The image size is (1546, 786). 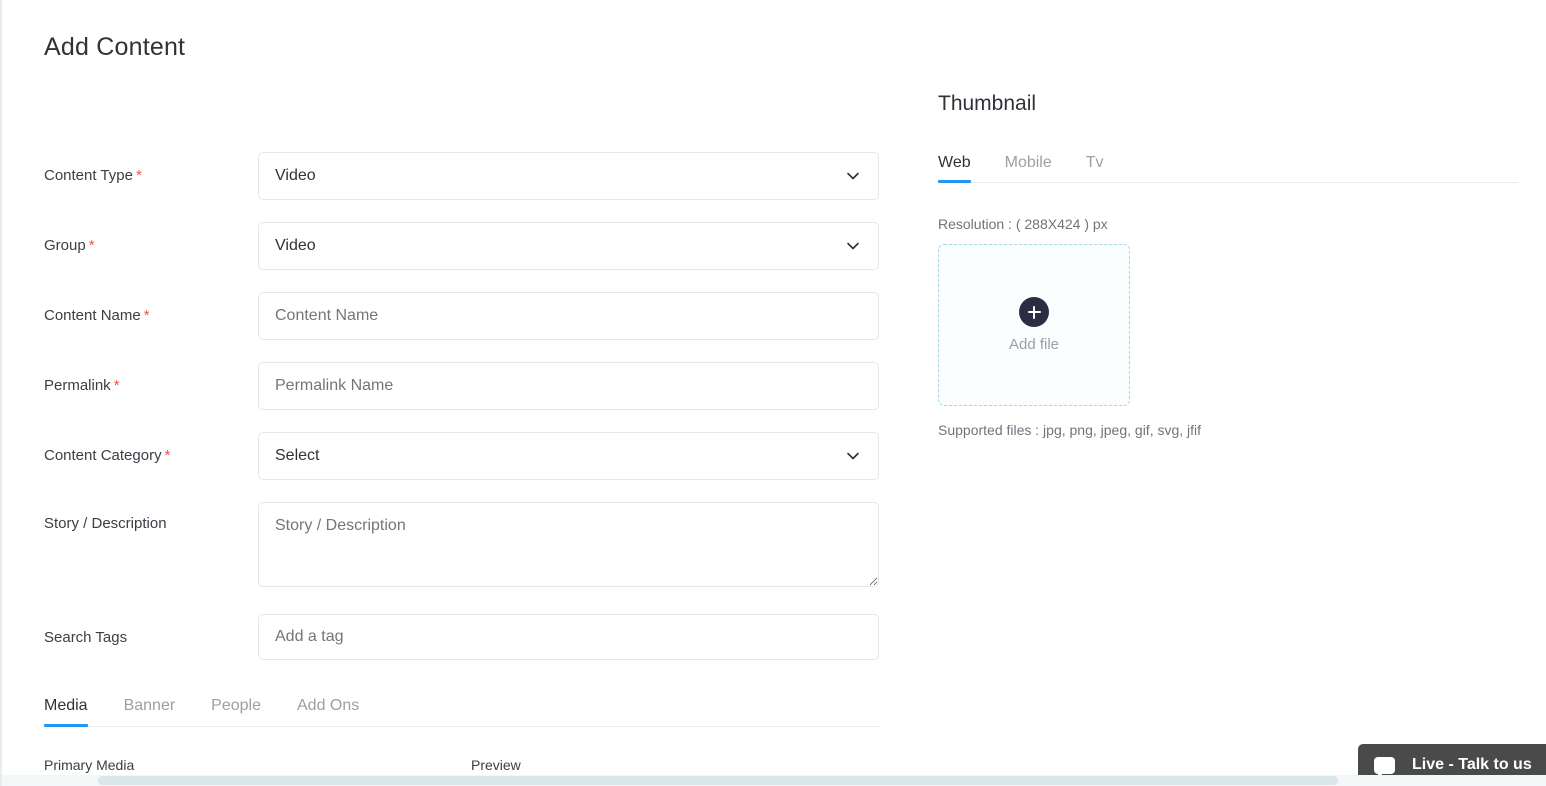 I want to click on control-content-type: Video, so click(x=568, y=176).